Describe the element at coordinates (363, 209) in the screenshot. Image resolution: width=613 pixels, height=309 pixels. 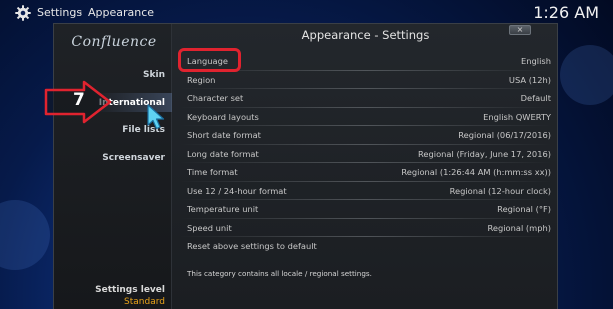
I see `setting-row-temperature-unit: Temperature unit Regional (°F)` at that location.